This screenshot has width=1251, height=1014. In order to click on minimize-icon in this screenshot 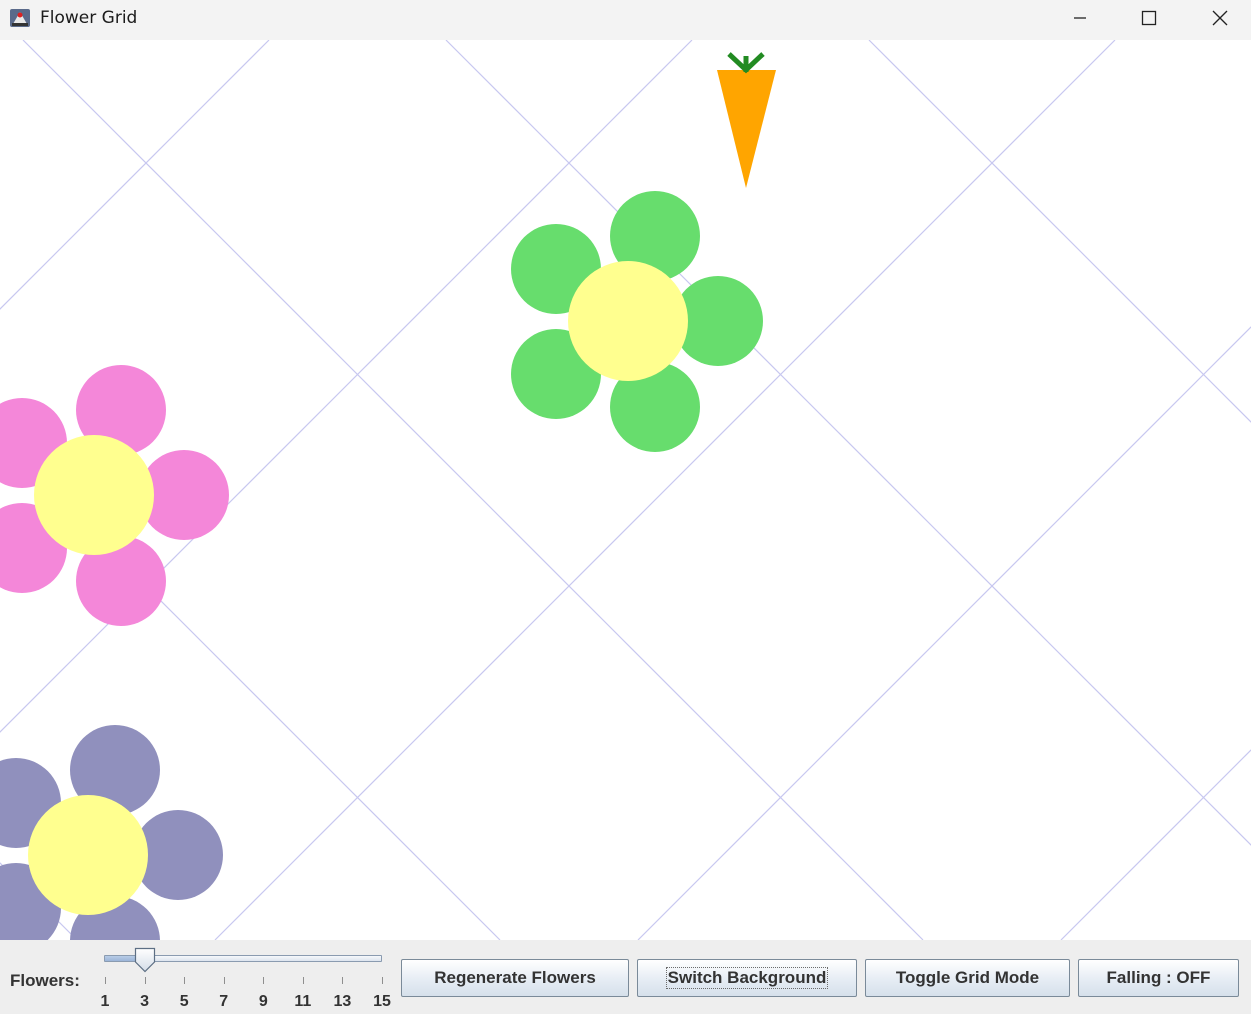, I will do `click(1080, 20)`.